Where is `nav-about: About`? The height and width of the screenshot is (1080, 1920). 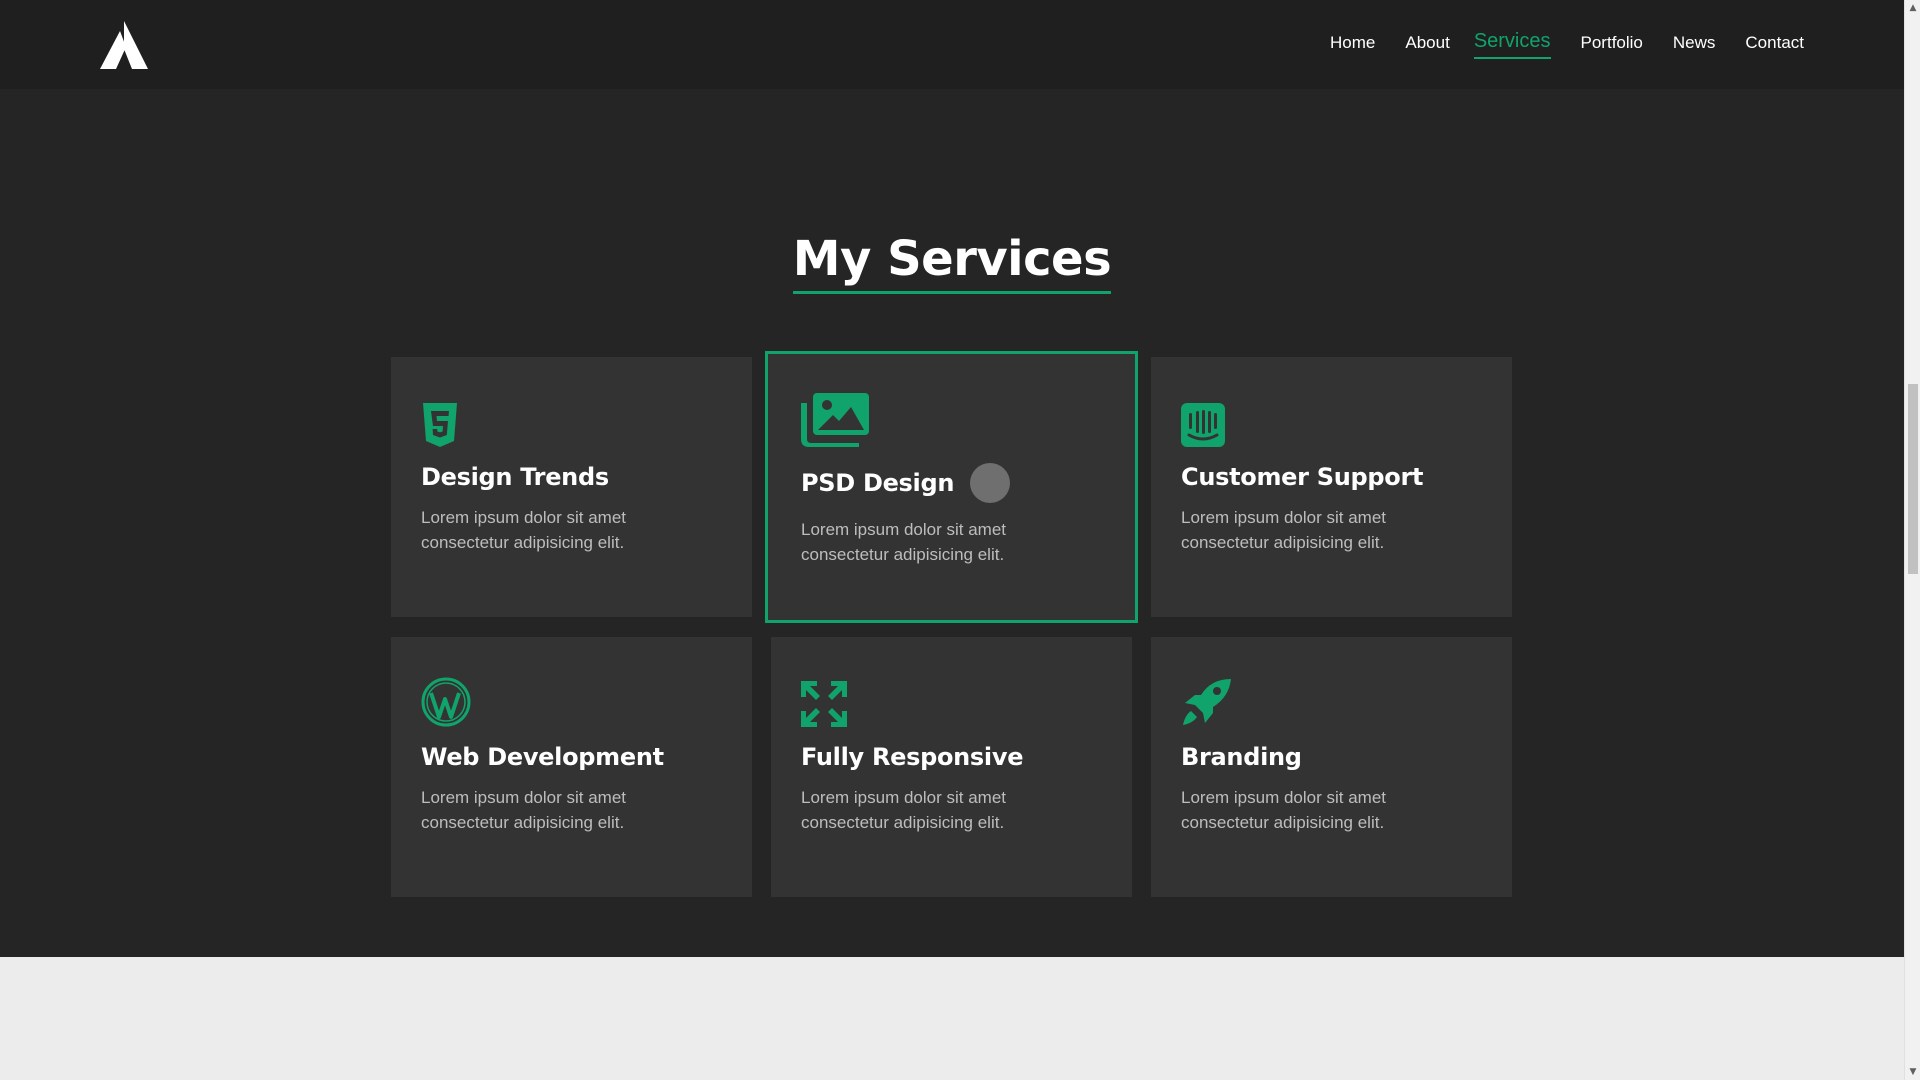
nav-about: About is located at coordinates (1427, 45).